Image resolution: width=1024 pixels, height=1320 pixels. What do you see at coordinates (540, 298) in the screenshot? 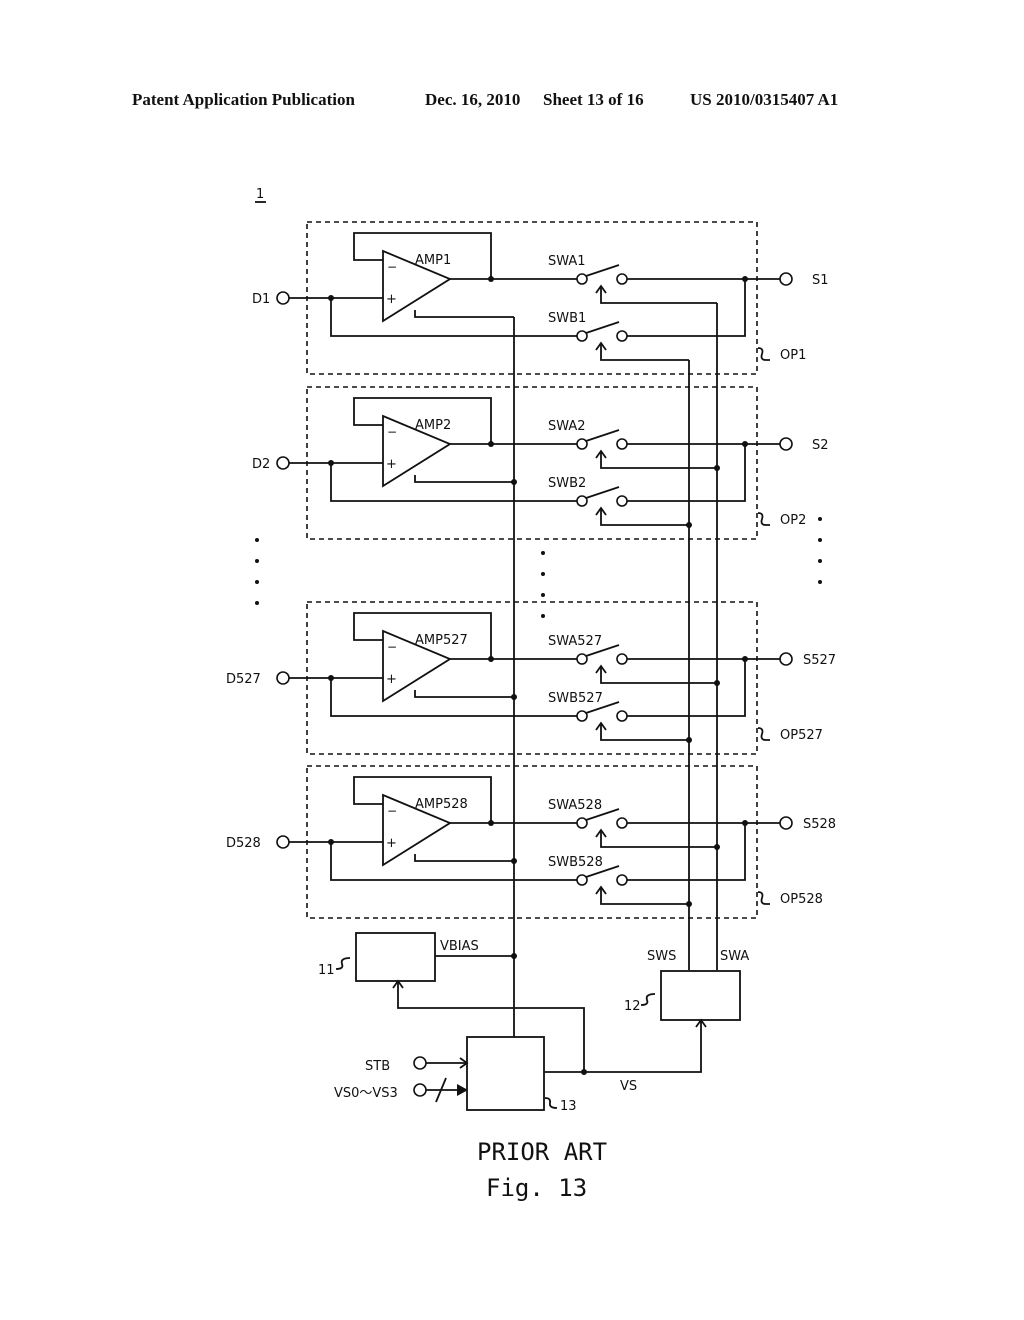
I see `channel-block: − + AMP1 D1 SWA1 SWB1 S1 OP1` at bounding box center [540, 298].